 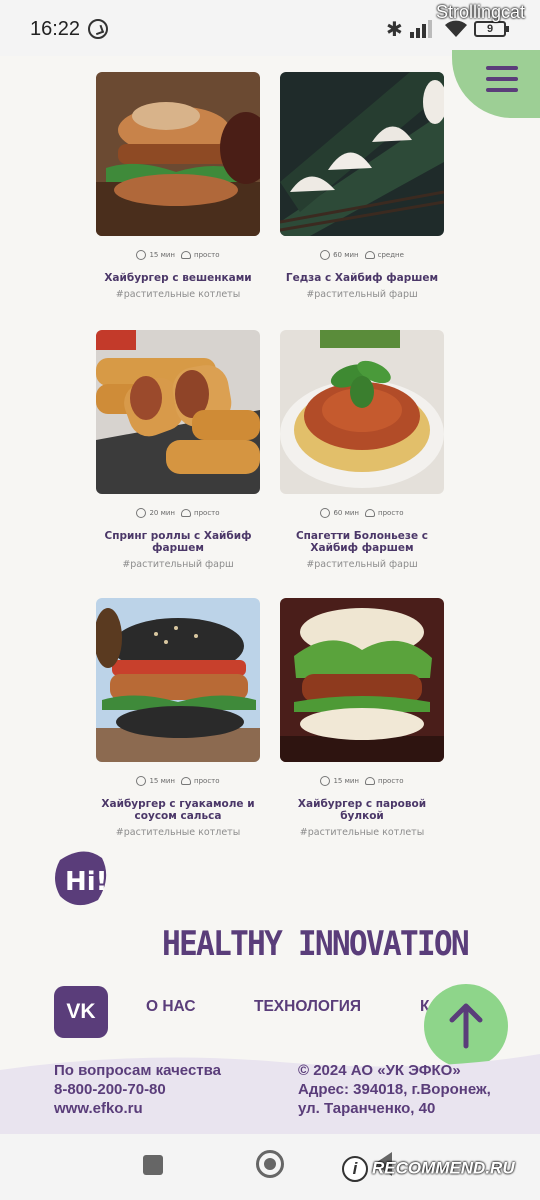 I want to click on recipe-meta: 60 мин просто, so click(x=362, y=513).